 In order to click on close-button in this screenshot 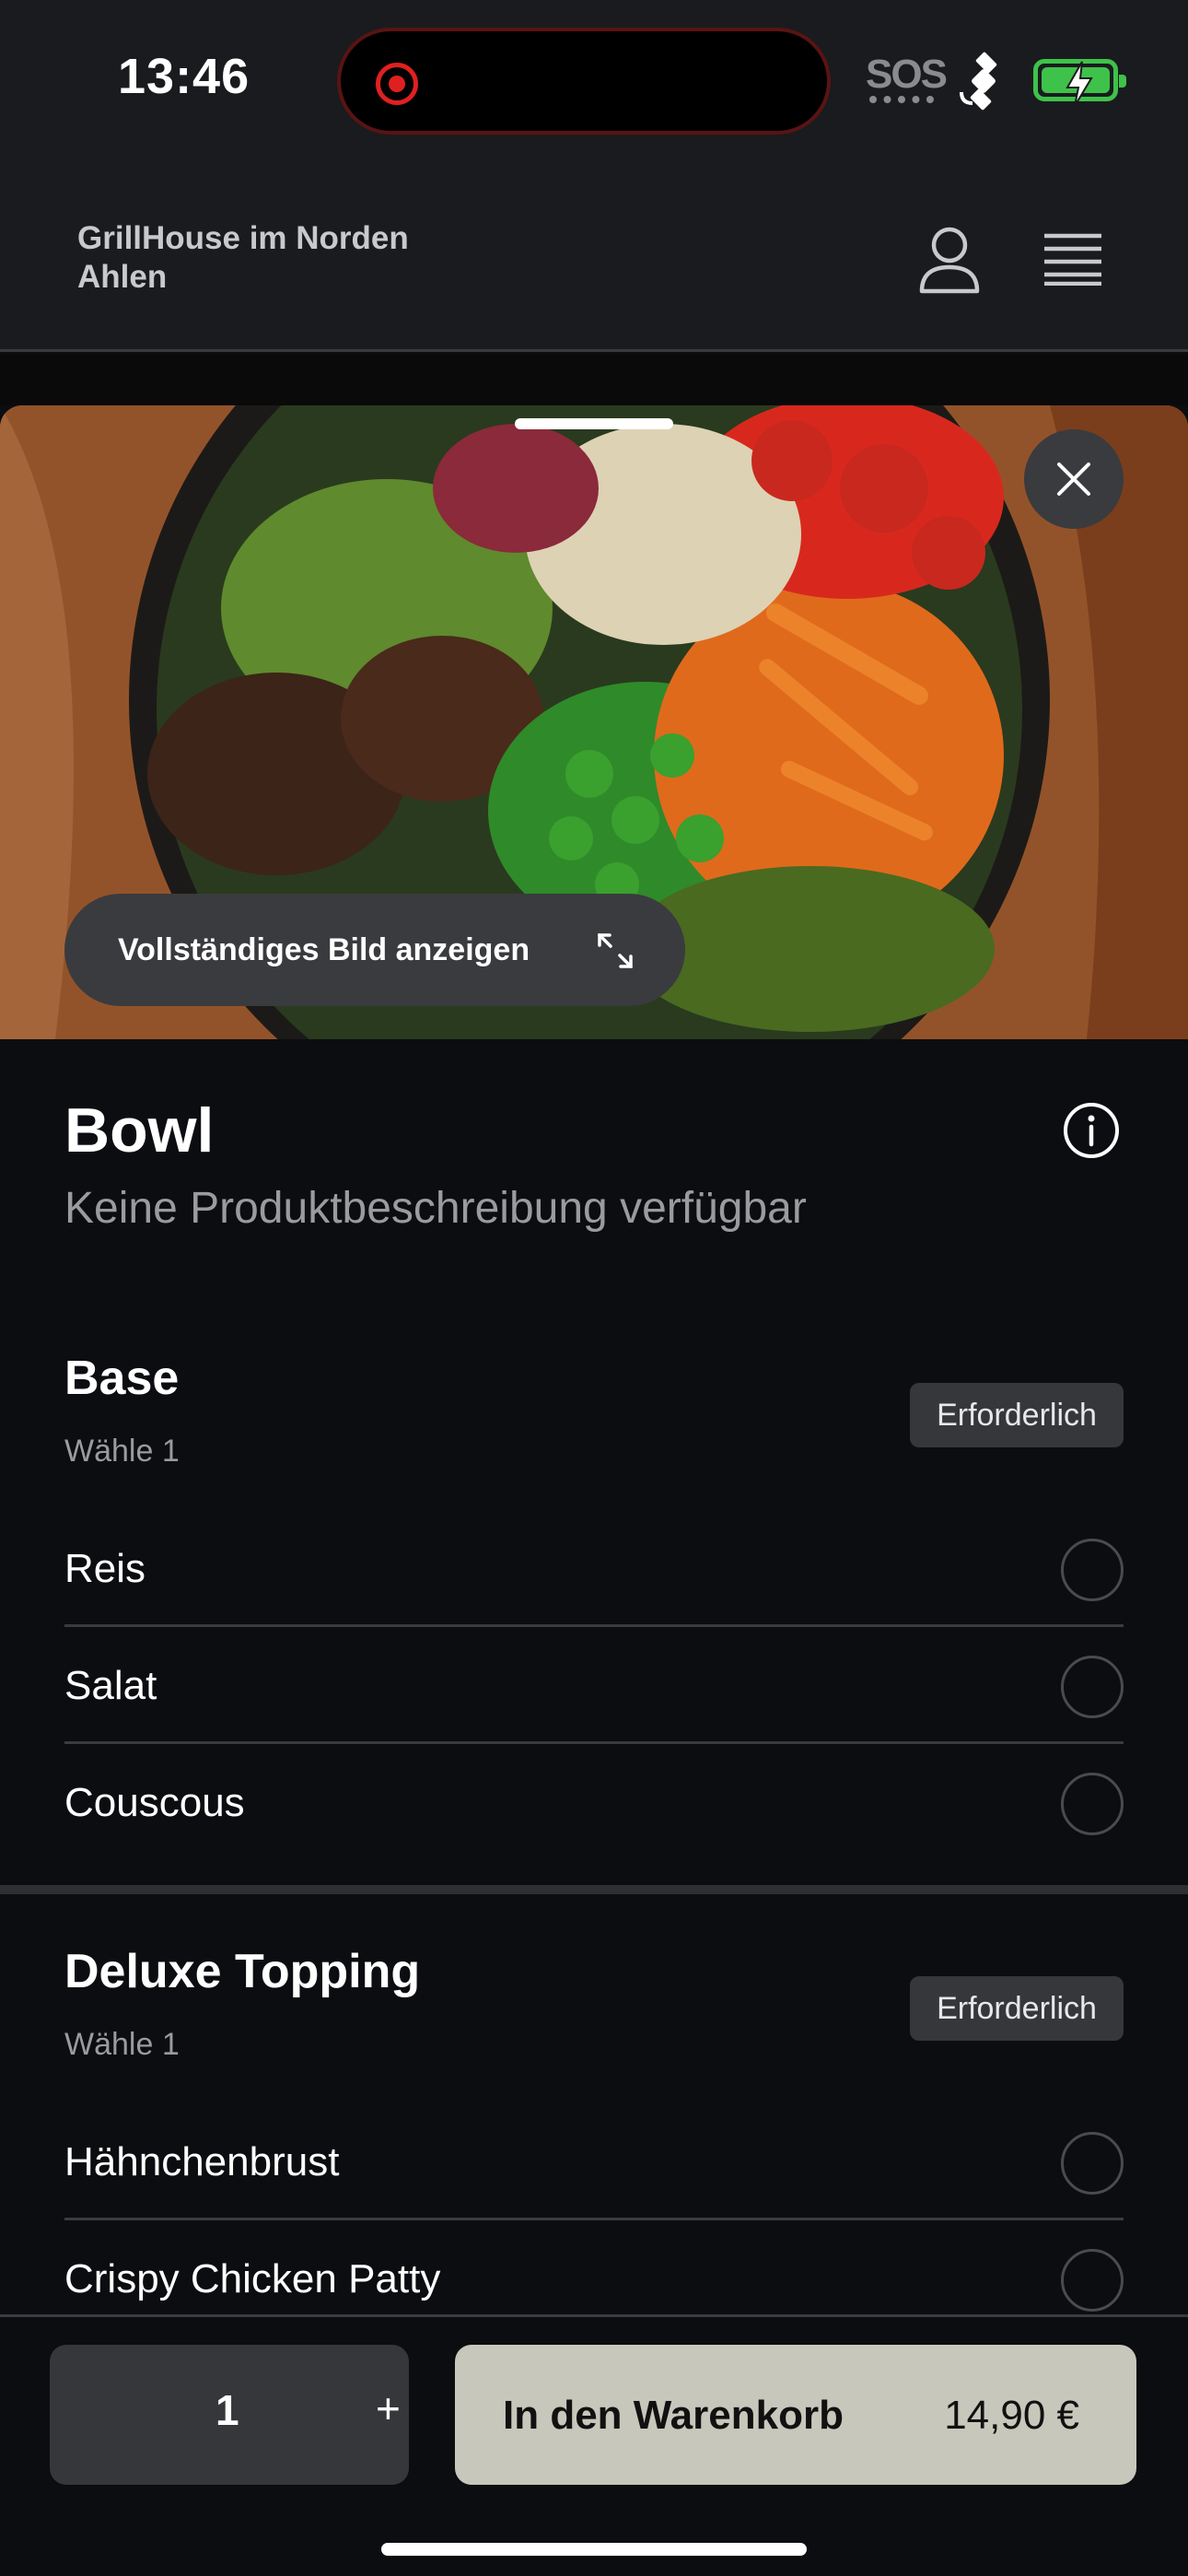, I will do `click(1074, 479)`.